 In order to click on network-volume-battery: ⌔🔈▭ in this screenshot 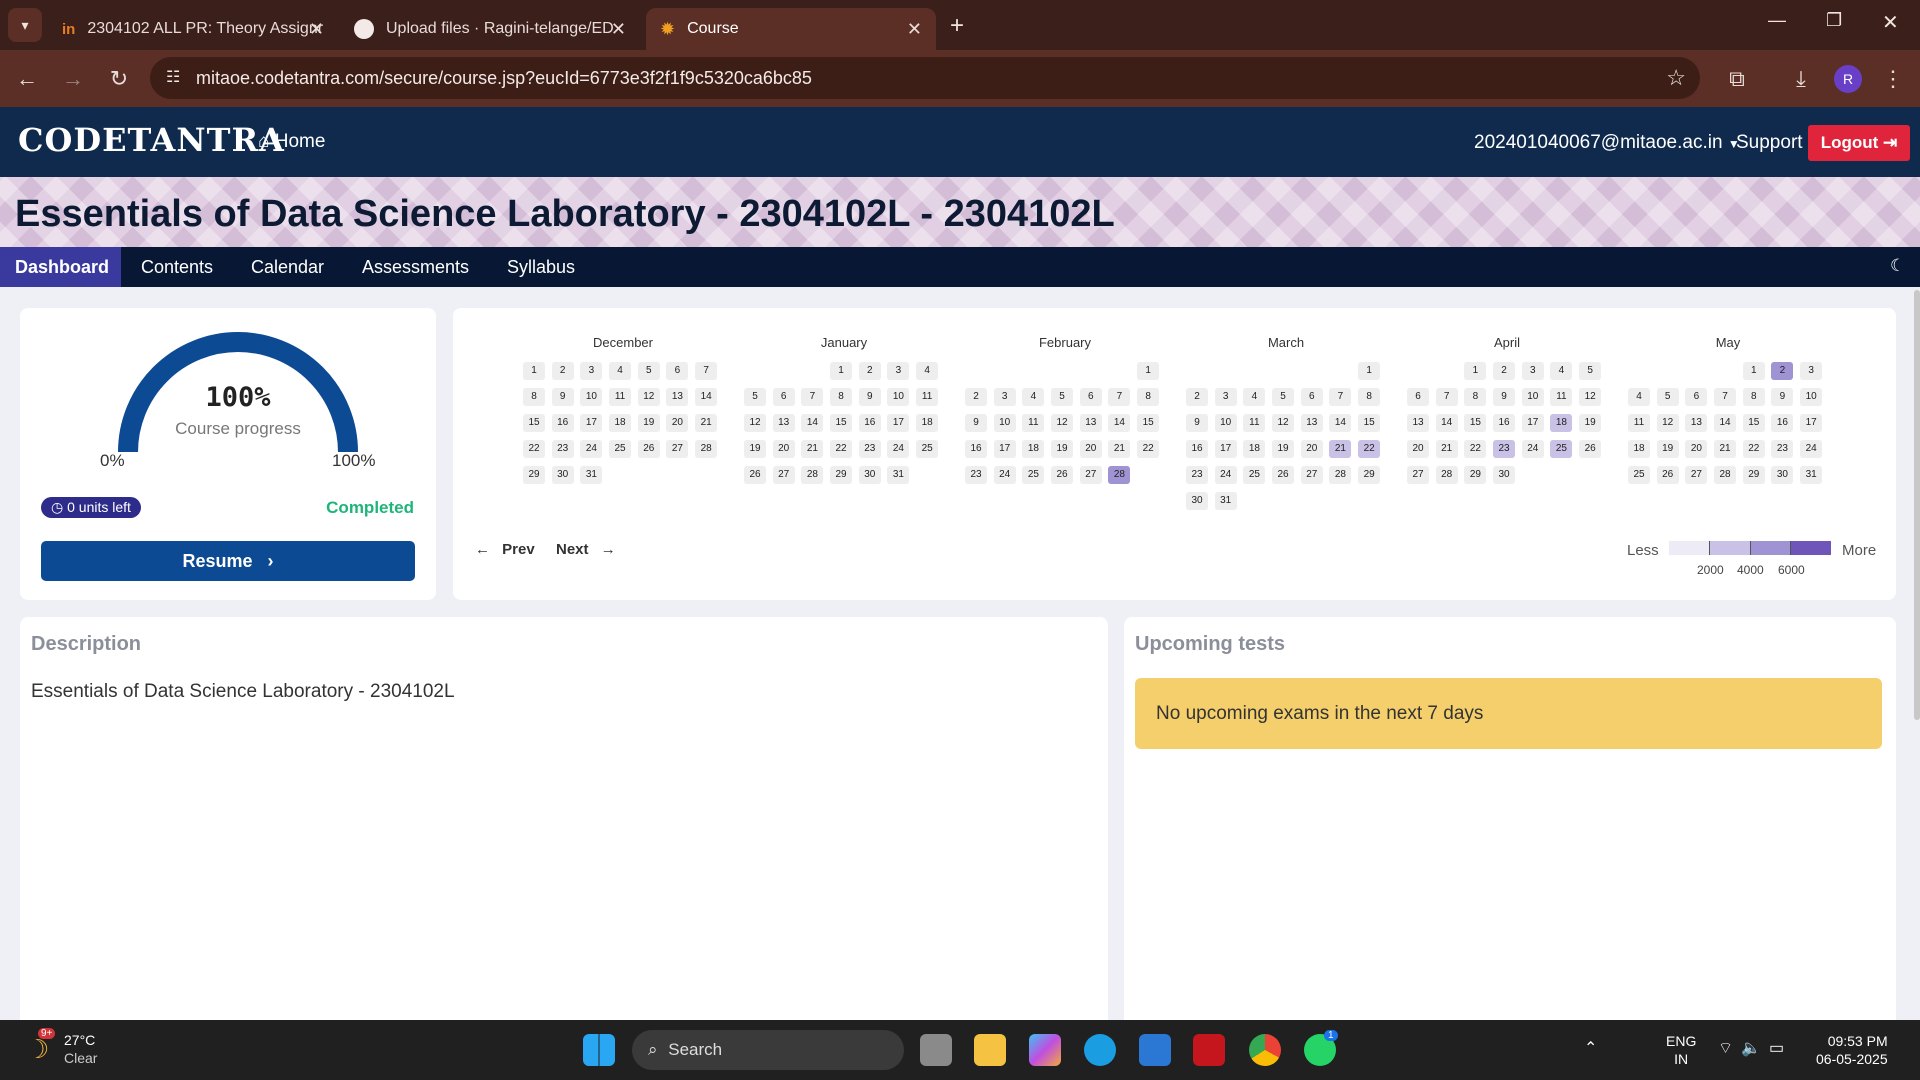, I will do `click(1755, 1048)`.